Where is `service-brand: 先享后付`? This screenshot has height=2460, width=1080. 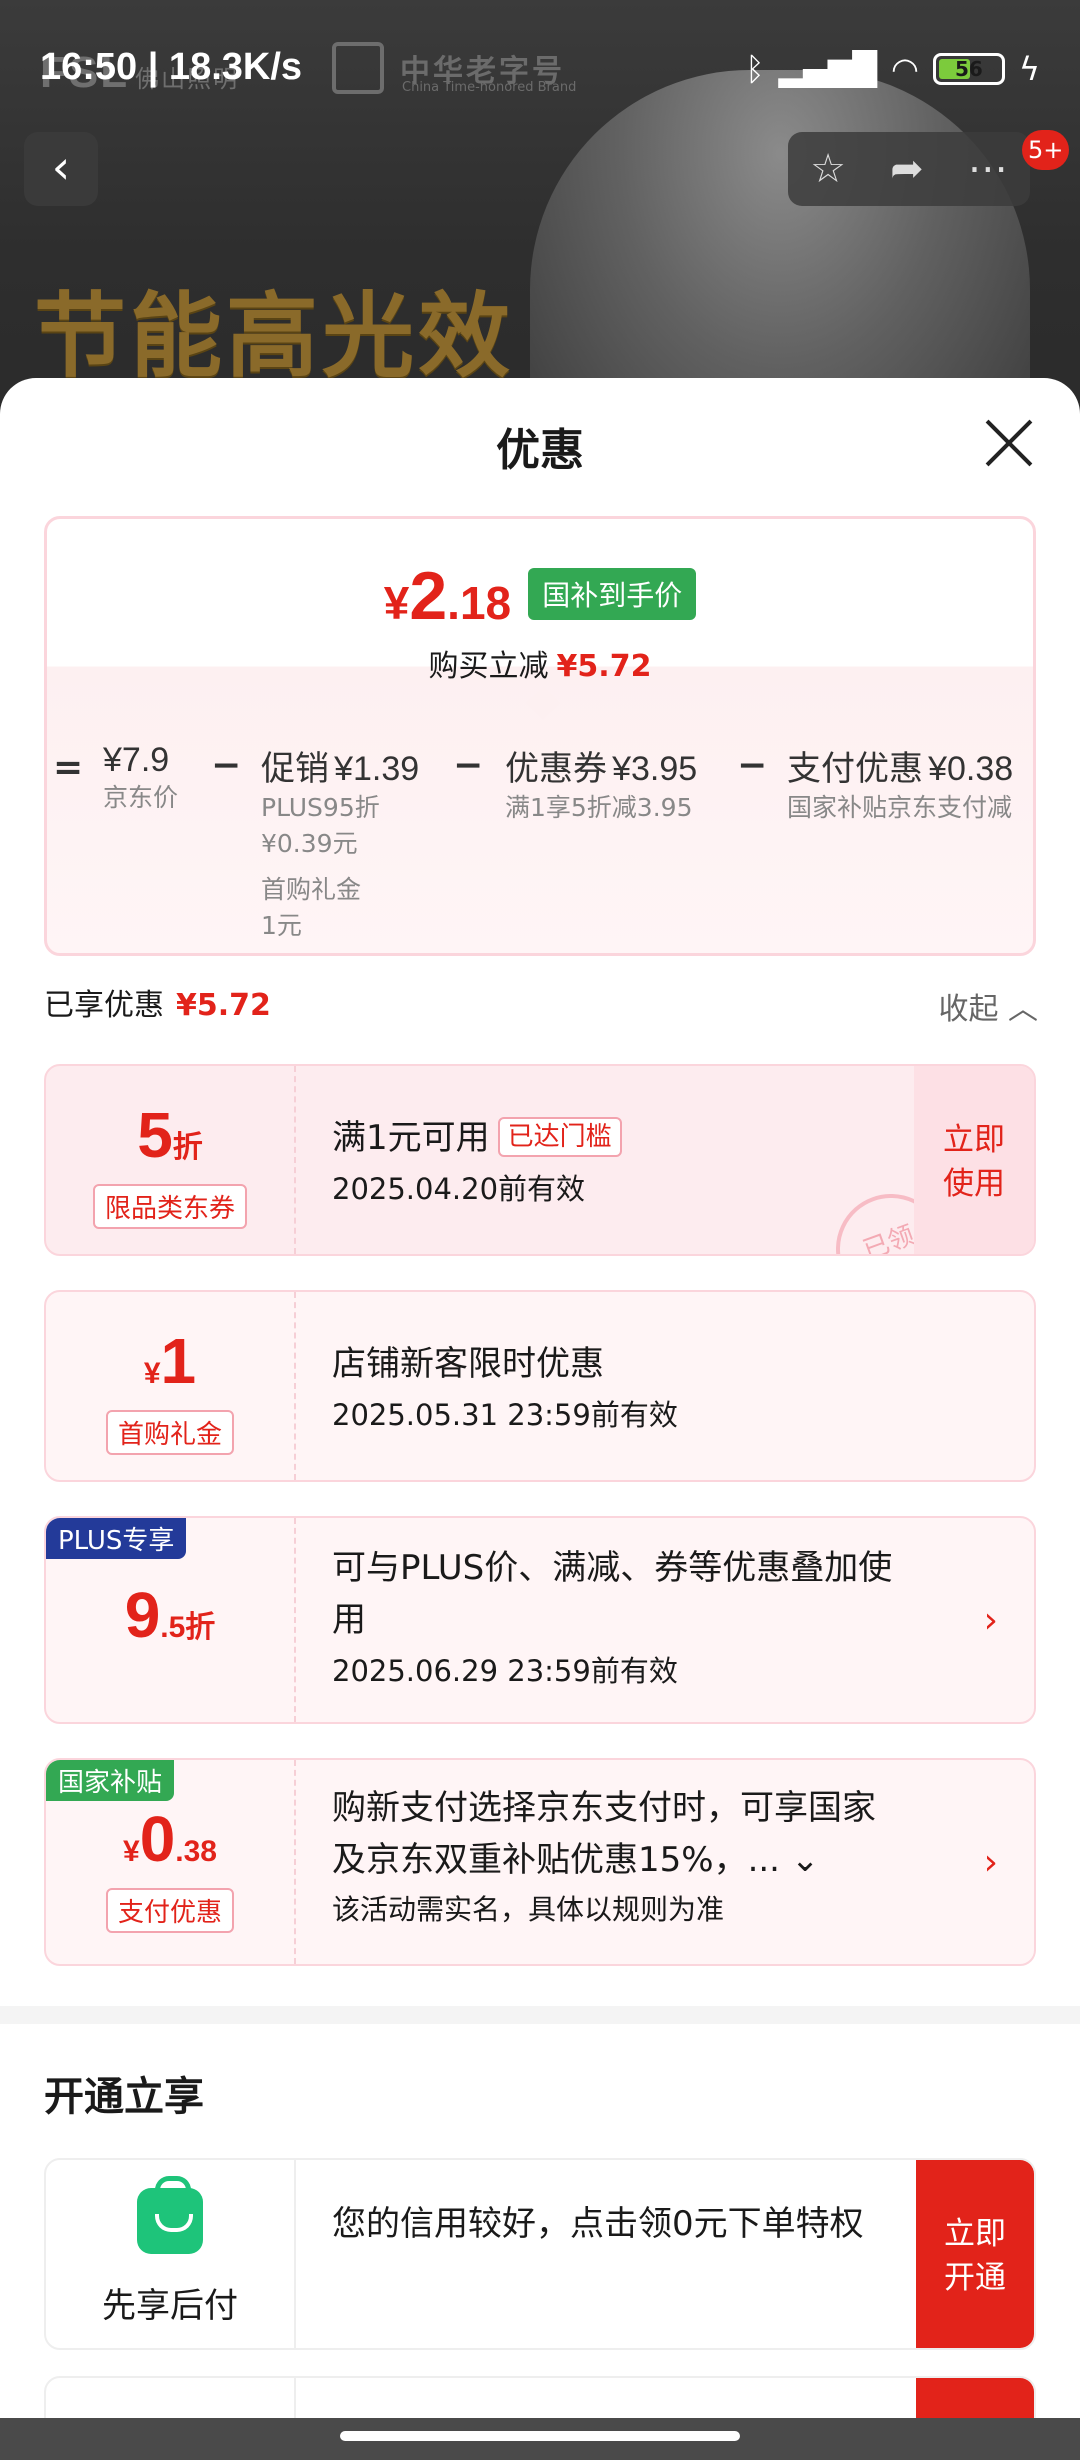 service-brand: 先享后付 is located at coordinates (171, 2254).